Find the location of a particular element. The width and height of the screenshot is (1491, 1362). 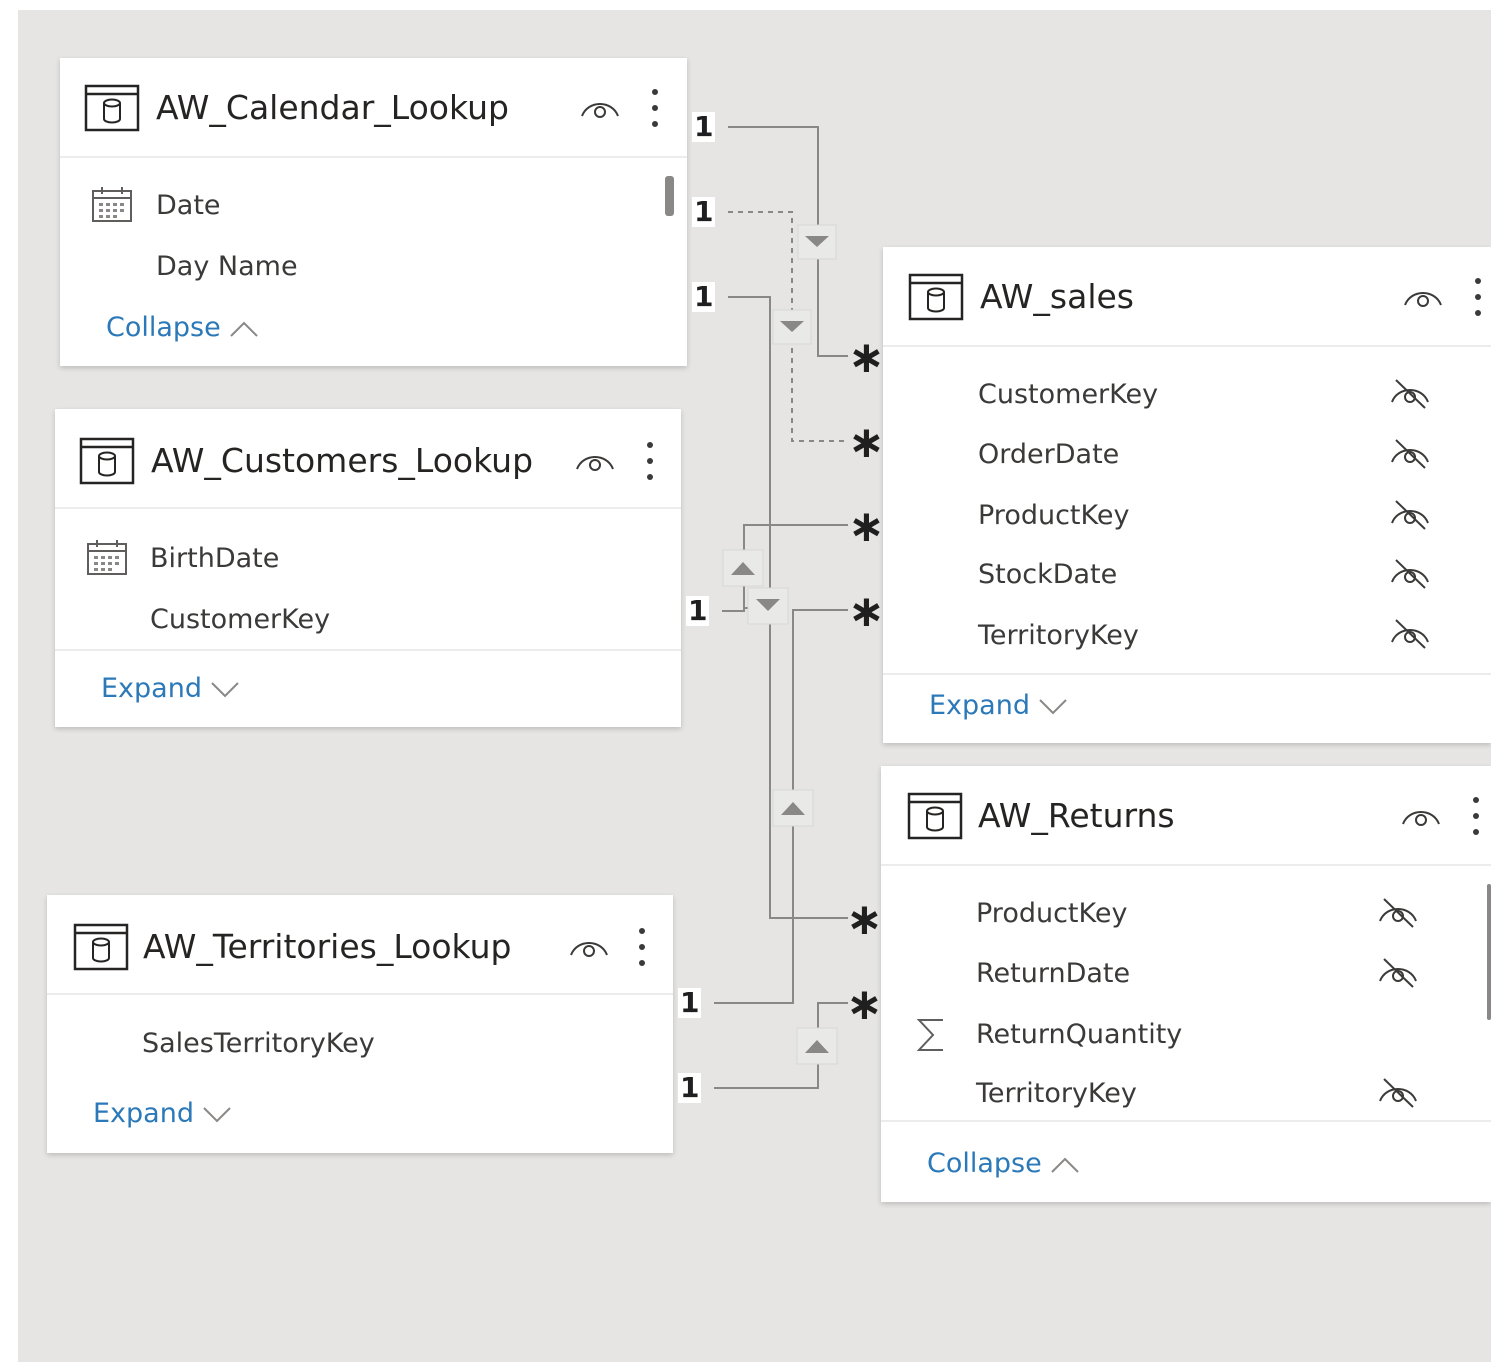

card-header: AW_Returns is located at coordinates (1186, 816).